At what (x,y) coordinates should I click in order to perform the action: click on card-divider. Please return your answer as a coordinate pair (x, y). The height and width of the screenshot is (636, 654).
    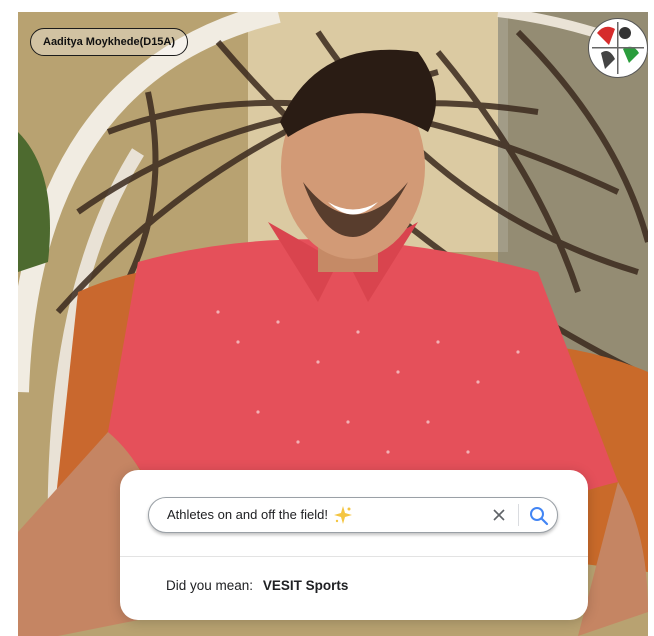
    Looking at the image, I should click on (354, 556).